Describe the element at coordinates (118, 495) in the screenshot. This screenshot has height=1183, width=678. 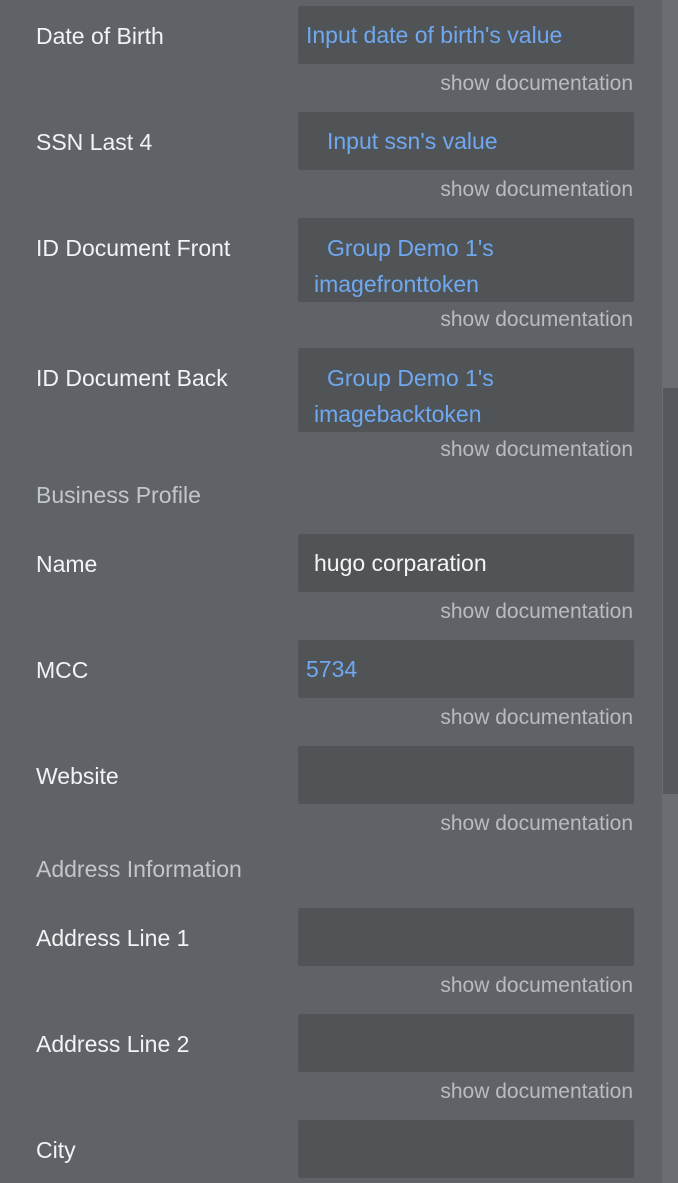
I see `section-business-profile: Business Profile` at that location.